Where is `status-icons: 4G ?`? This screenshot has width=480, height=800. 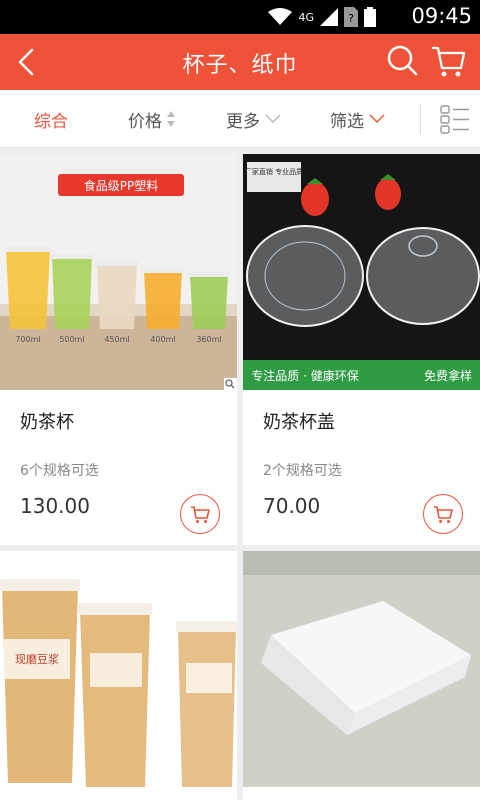
status-icons: 4G ? is located at coordinates (322, 17).